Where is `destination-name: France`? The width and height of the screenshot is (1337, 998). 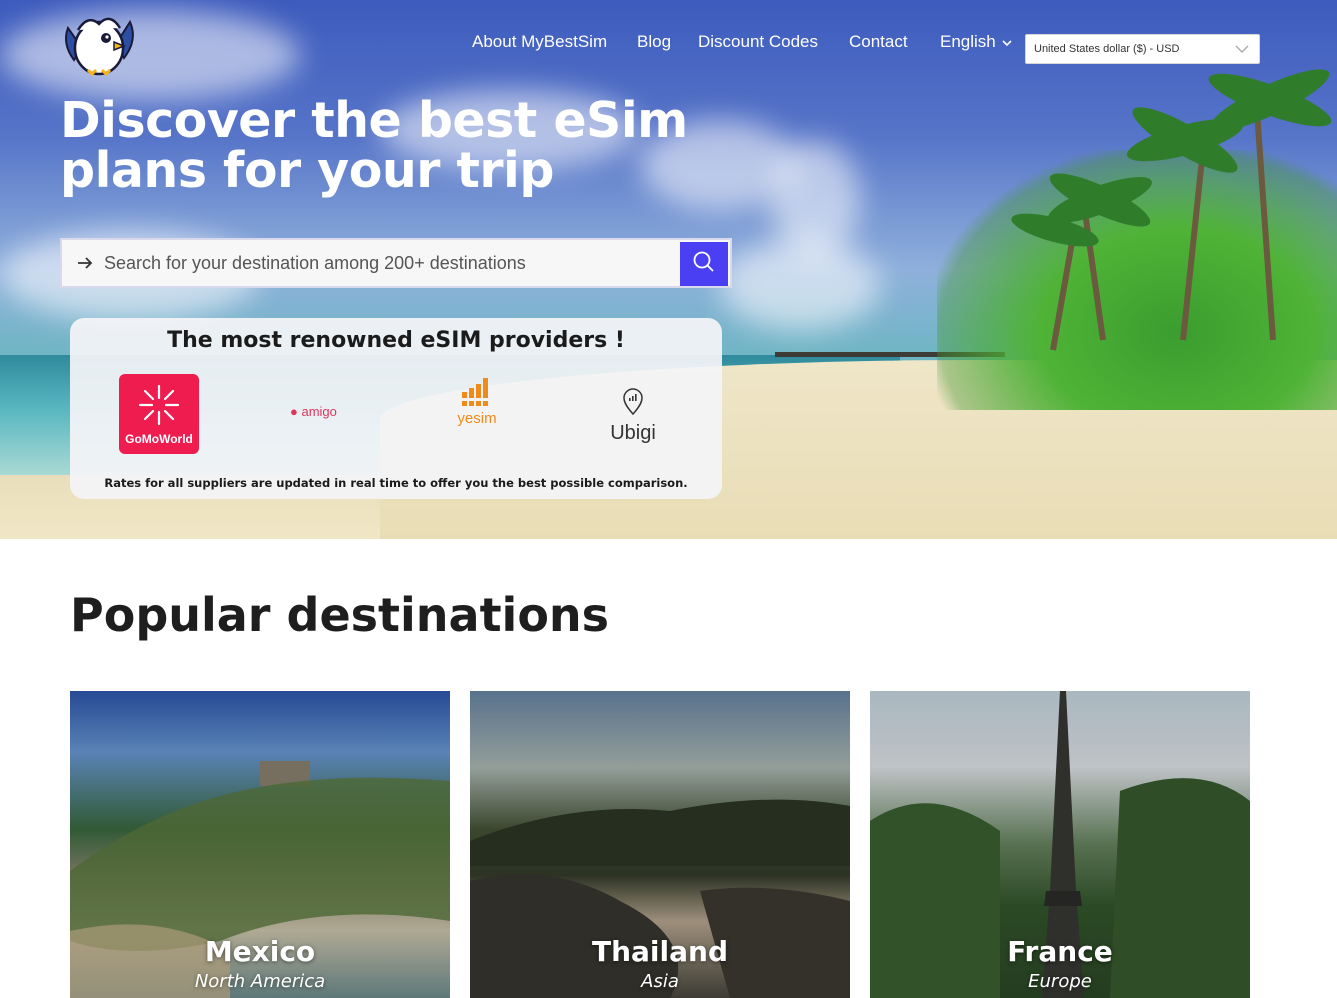
destination-name: France is located at coordinates (1060, 951).